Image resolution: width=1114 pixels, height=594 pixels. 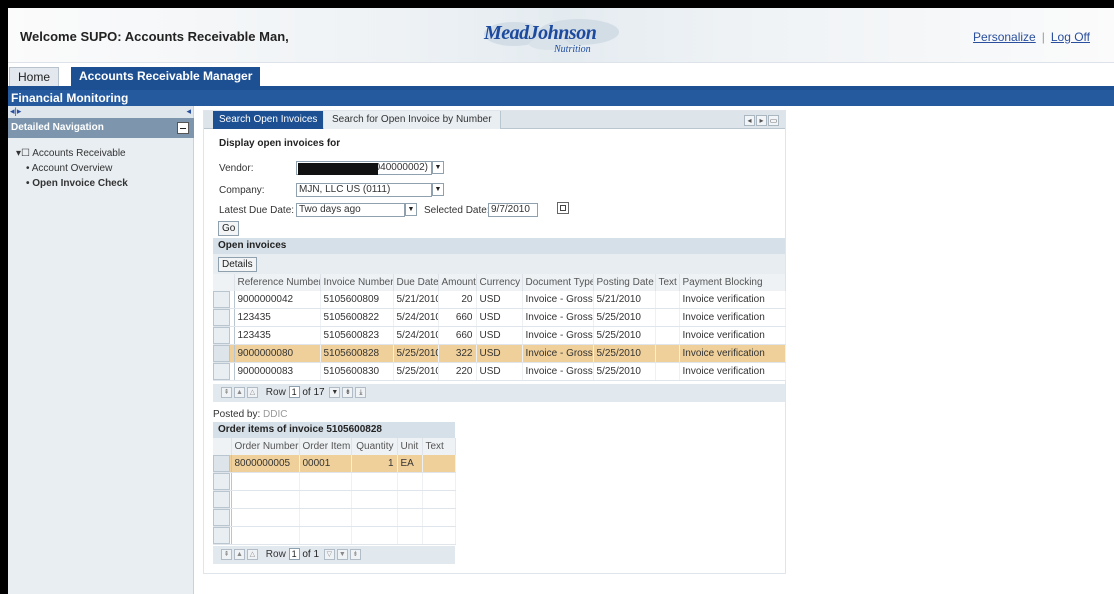 I want to click on tab-search-open-invoices: Search Open Invoices, so click(x=268, y=120).